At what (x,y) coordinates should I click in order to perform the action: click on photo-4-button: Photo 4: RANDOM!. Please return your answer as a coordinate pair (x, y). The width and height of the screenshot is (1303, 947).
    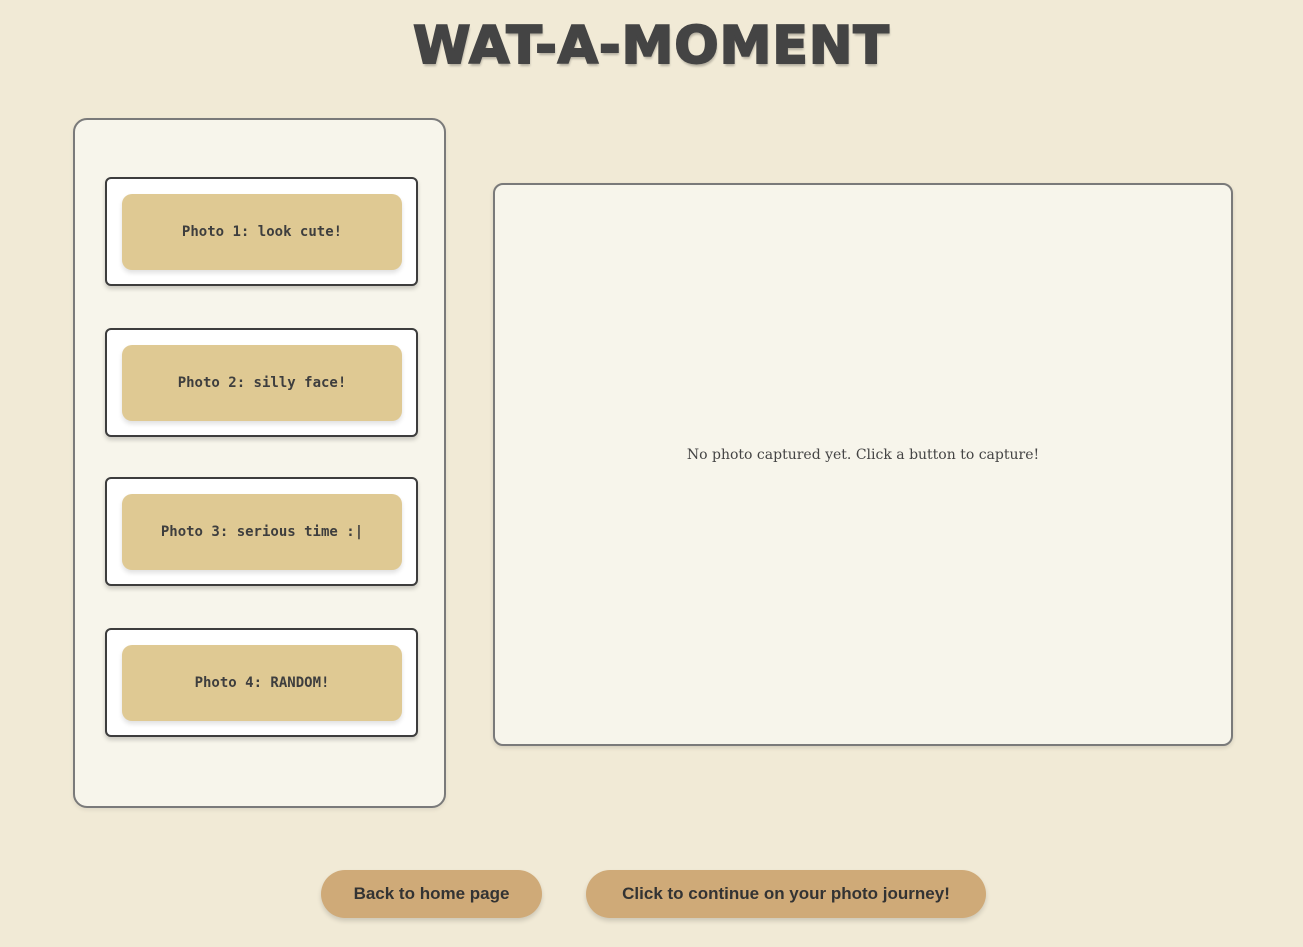
    Looking at the image, I should click on (262, 683).